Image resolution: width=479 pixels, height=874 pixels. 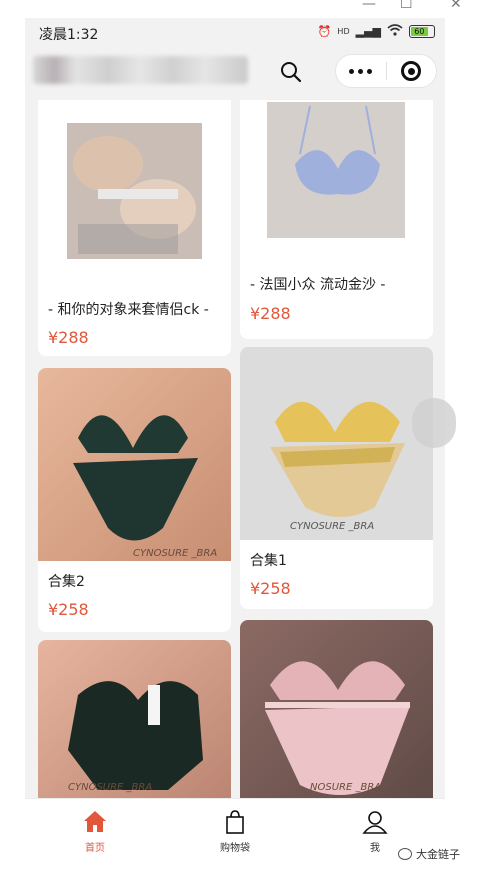 I want to click on product-card: NOSURE _BRA, so click(x=336, y=710).